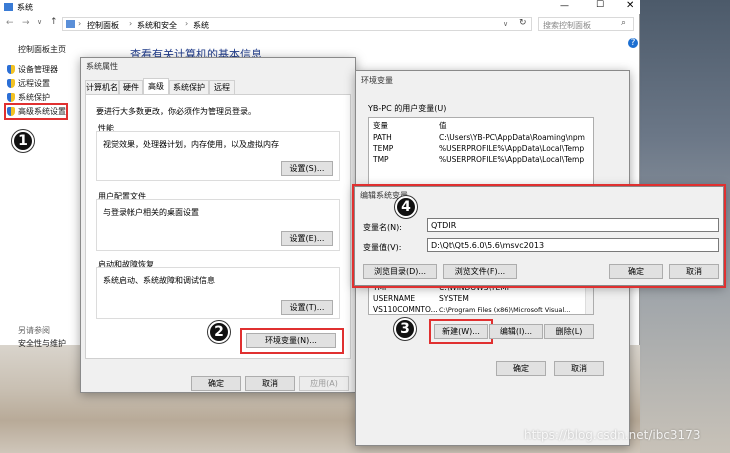  I want to click on sidebar-item-device-manager: 设备管理器, so click(32, 69).